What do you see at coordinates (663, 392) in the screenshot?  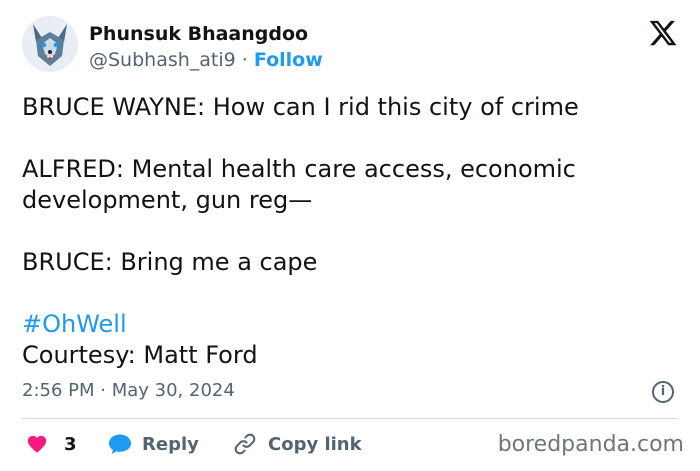 I see `info-icon: i` at bounding box center [663, 392].